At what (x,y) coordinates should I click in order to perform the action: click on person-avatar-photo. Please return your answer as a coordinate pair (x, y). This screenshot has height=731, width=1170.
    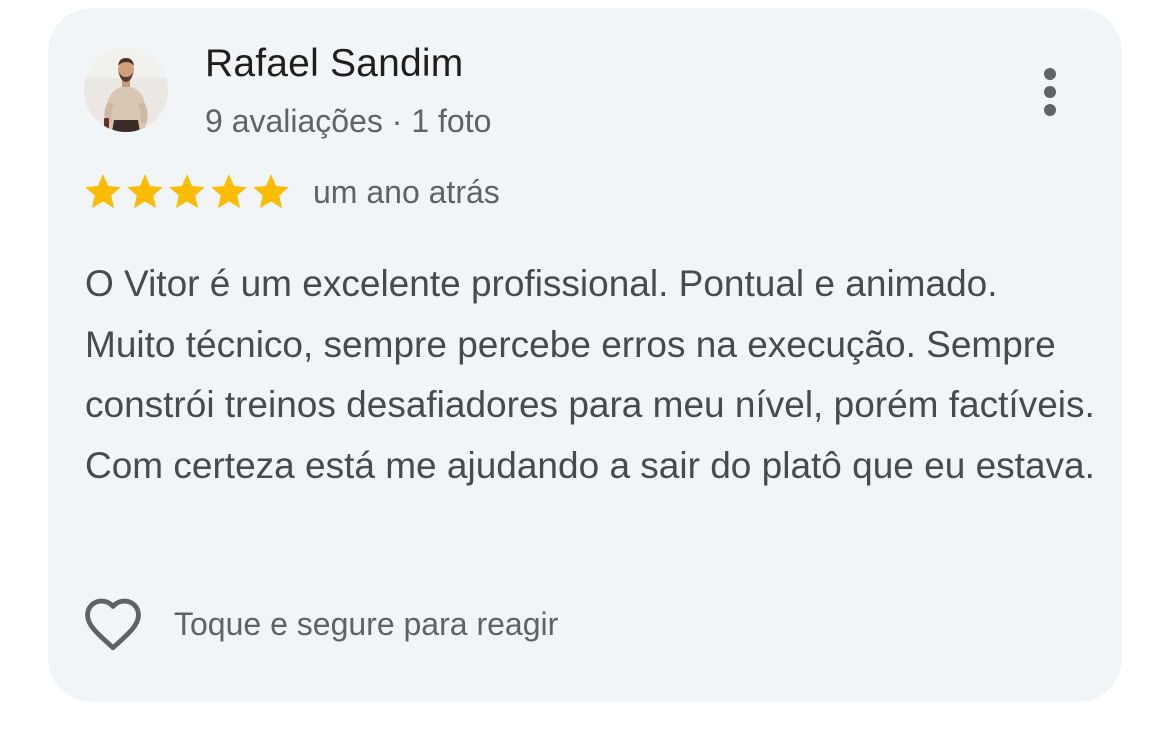
    Looking at the image, I should click on (126, 90).